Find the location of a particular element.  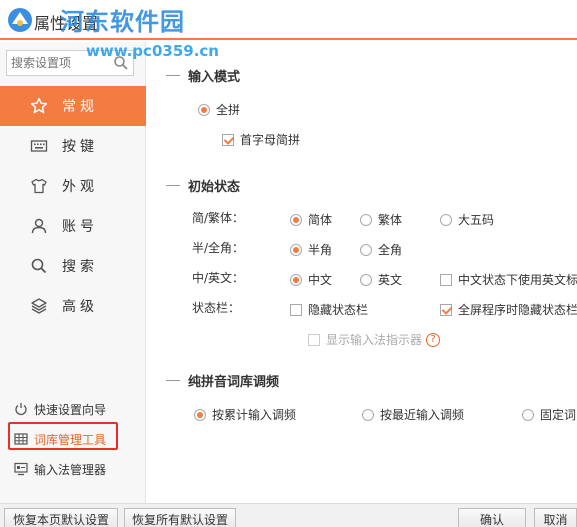

help-icon: ? is located at coordinates (433, 339).